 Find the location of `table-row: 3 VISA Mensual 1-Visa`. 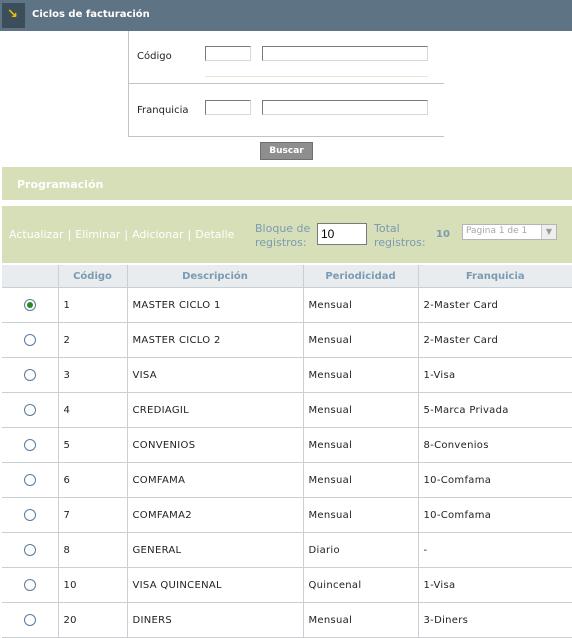

table-row: 3 VISA Mensual 1-Visa is located at coordinates (287, 375).